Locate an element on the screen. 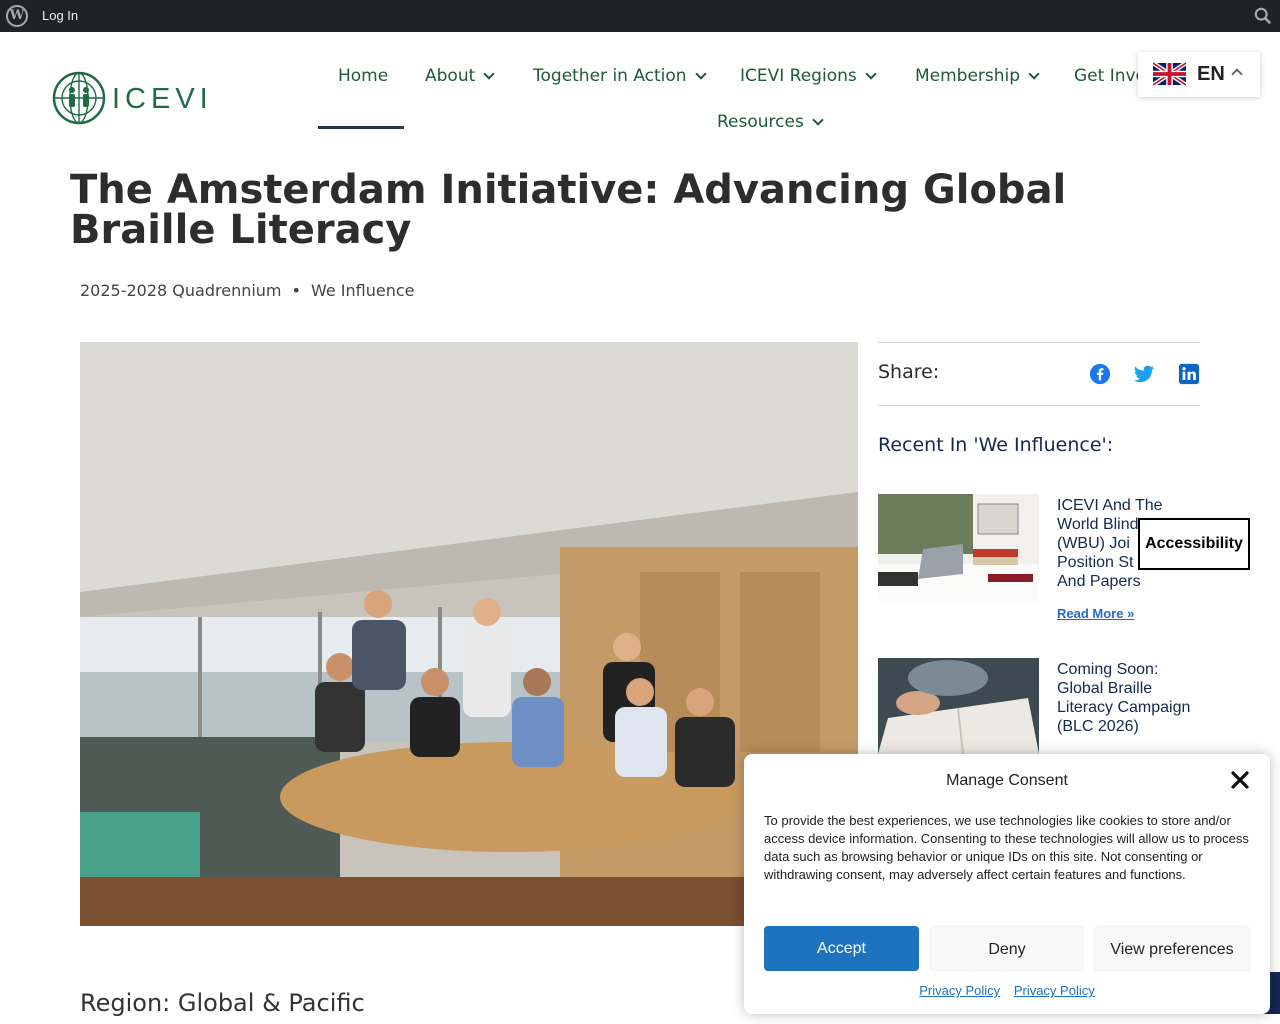 Image resolution: width=1280 pixels, height=1024 pixels. view-preferences-button: View preferences is located at coordinates (1172, 948).